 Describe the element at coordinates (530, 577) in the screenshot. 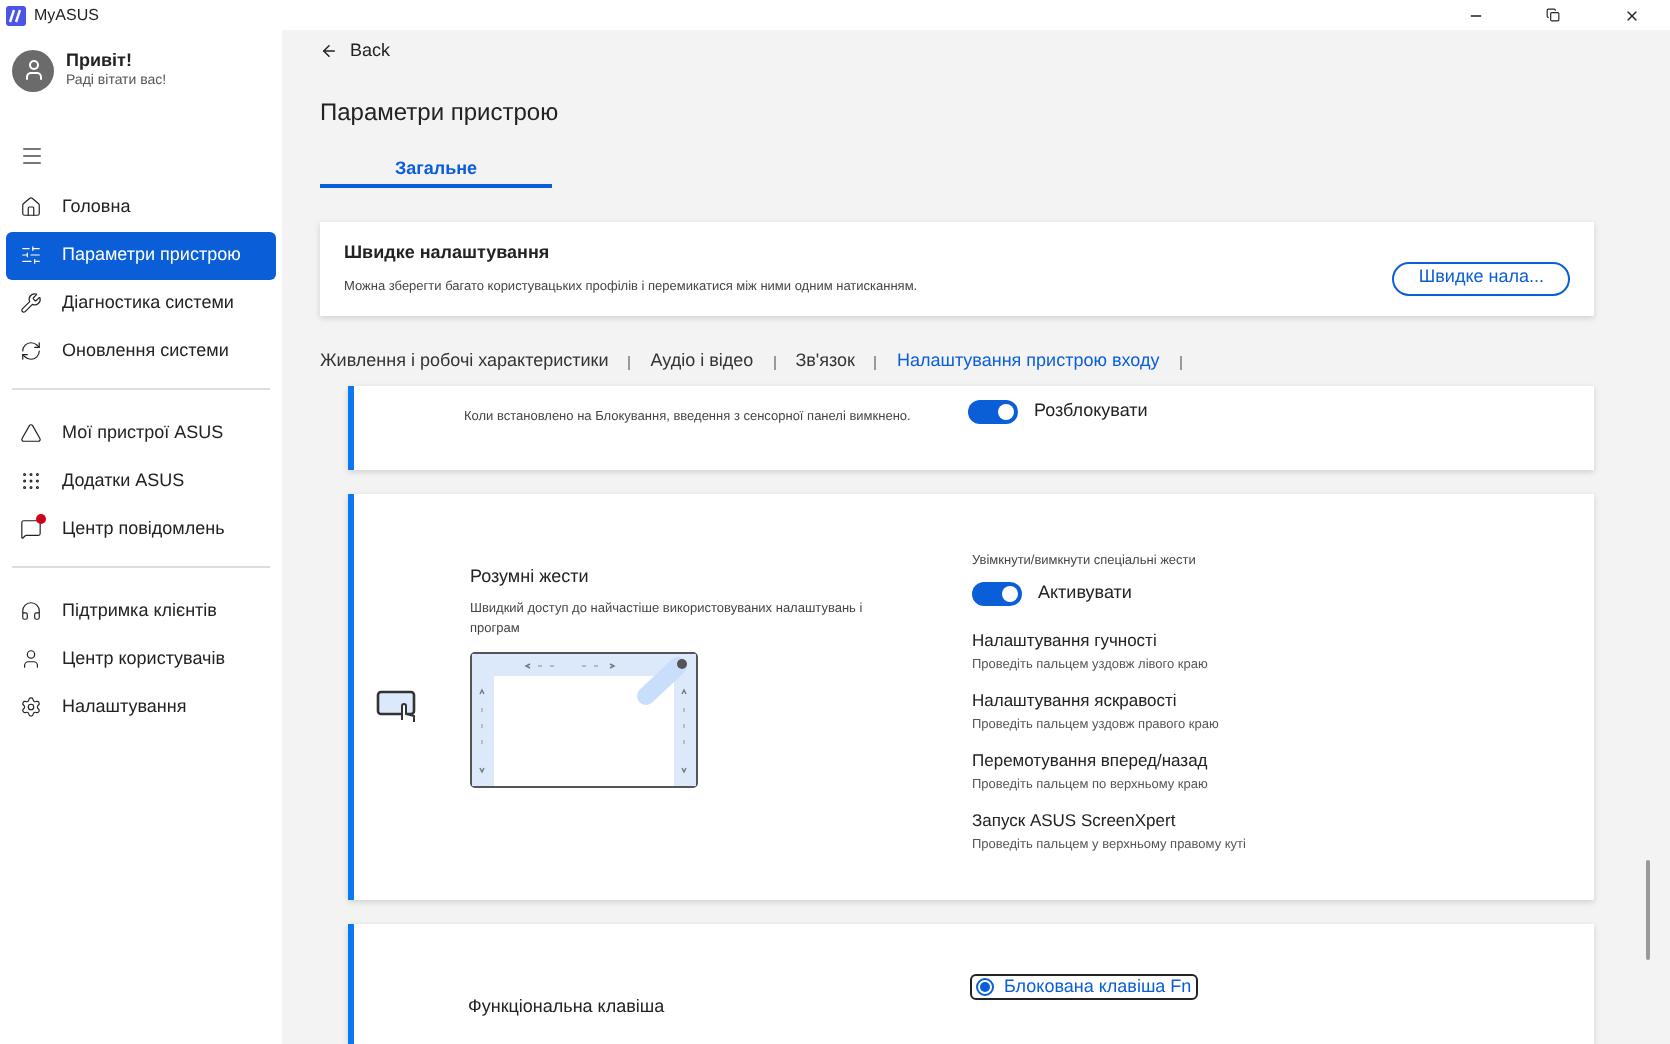

I see `card-title: Розумні жести` at that location.